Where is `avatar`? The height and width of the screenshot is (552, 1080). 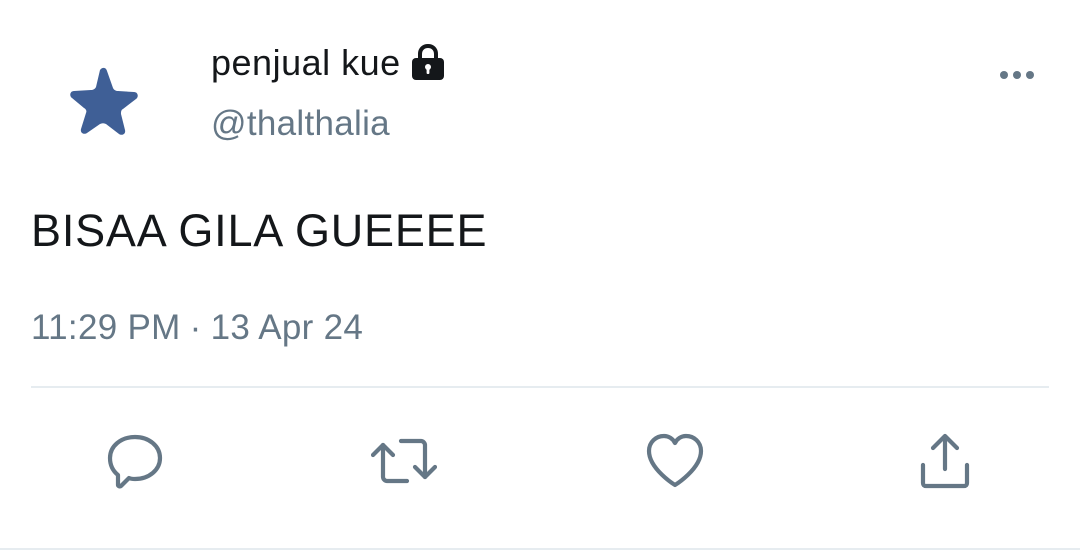 avatar is located at coordinates (104, 104).